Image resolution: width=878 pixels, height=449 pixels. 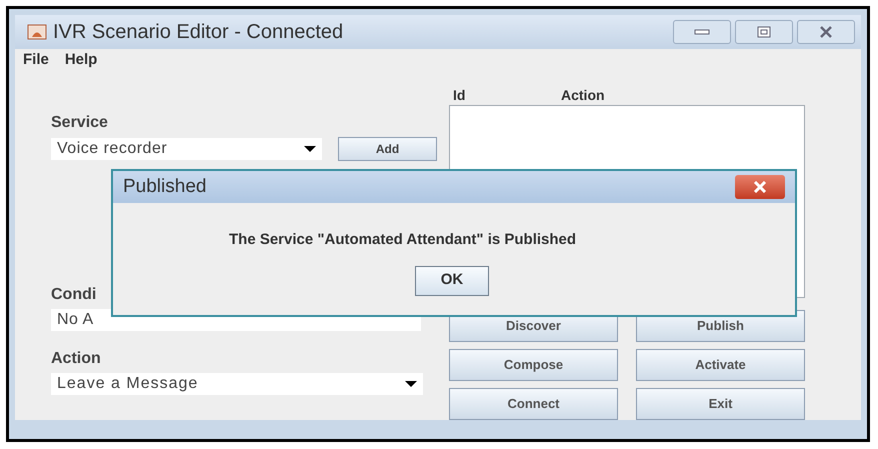 What do you see at coordinates (459, 95) in the screenshot?
I see `column-header: Id` at bounding box center [459, 95].